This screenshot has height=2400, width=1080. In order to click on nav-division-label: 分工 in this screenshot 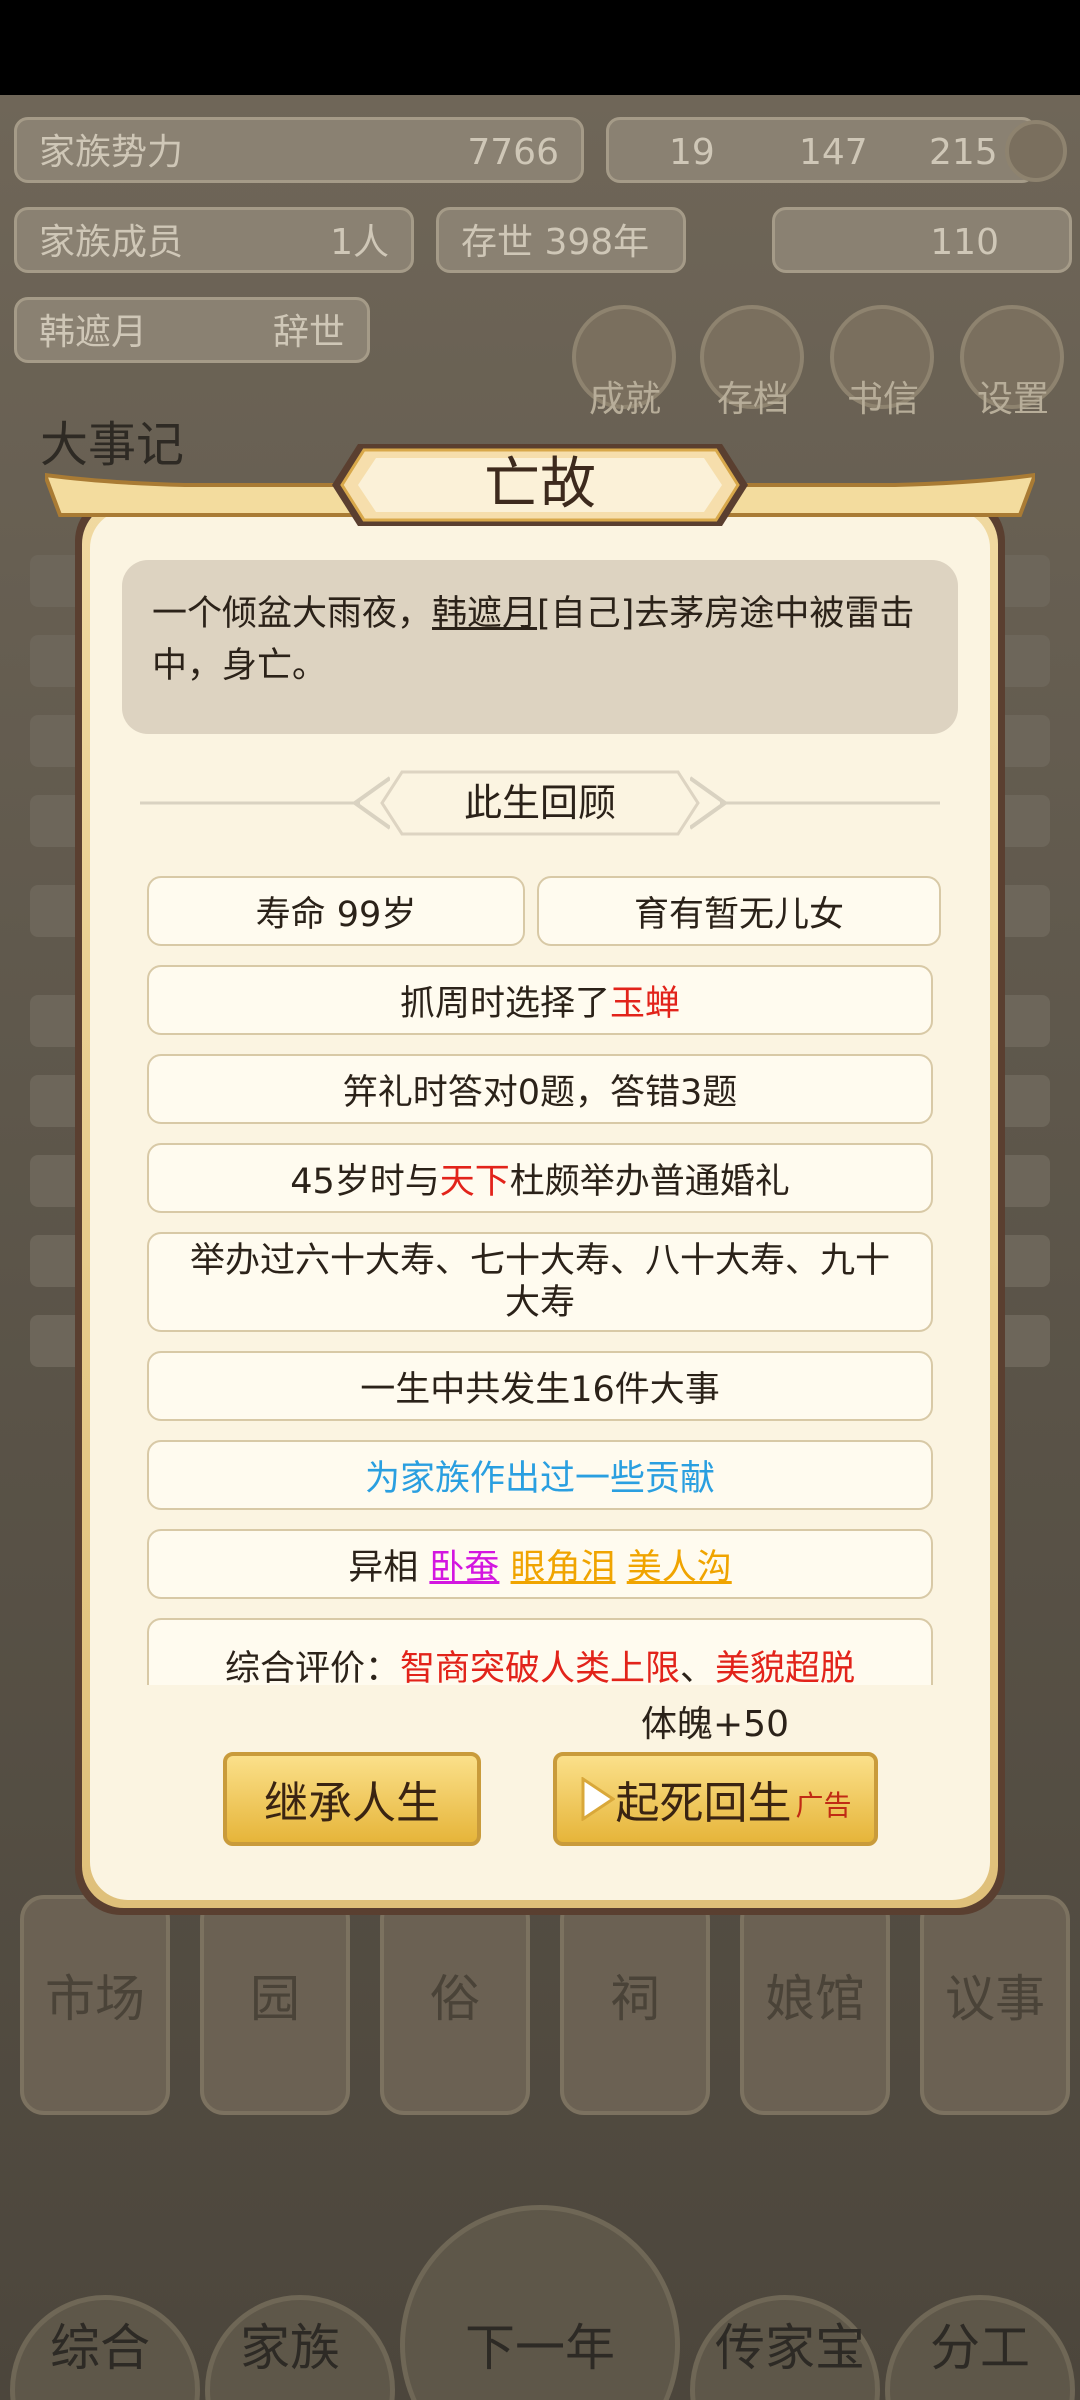, I will do `click(980, 2348)`.